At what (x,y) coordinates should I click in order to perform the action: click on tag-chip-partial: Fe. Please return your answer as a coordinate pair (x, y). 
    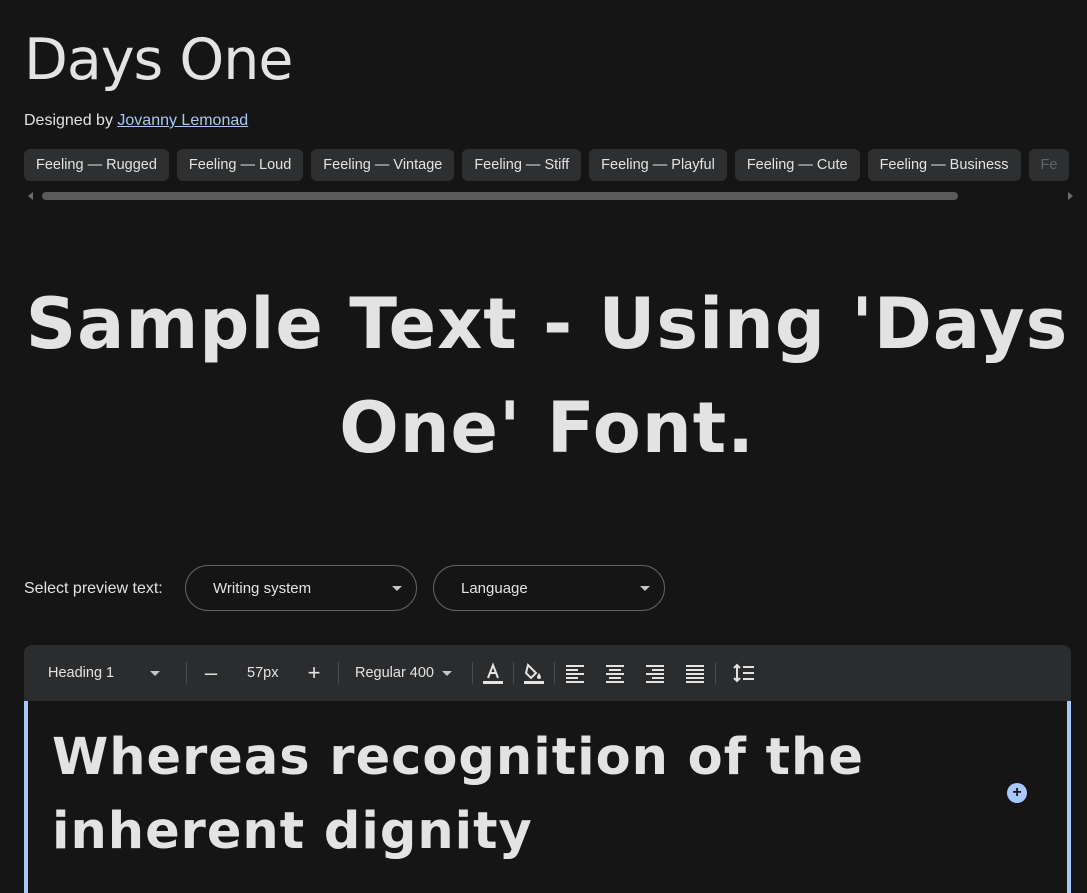
    Looking at the image, I should click on (1049, 165).